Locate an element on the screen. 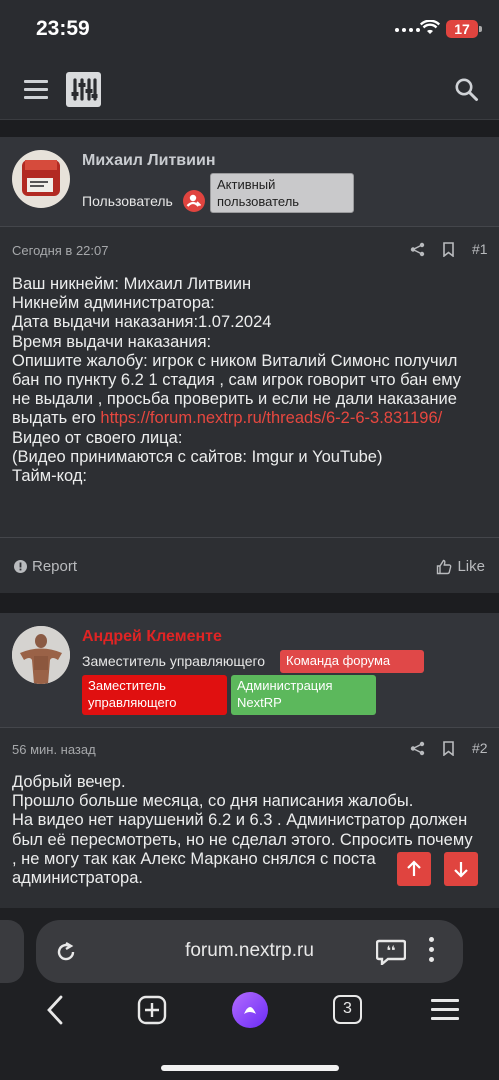  user-role: Заместитель управляющего is located at coordinates (174, 661).